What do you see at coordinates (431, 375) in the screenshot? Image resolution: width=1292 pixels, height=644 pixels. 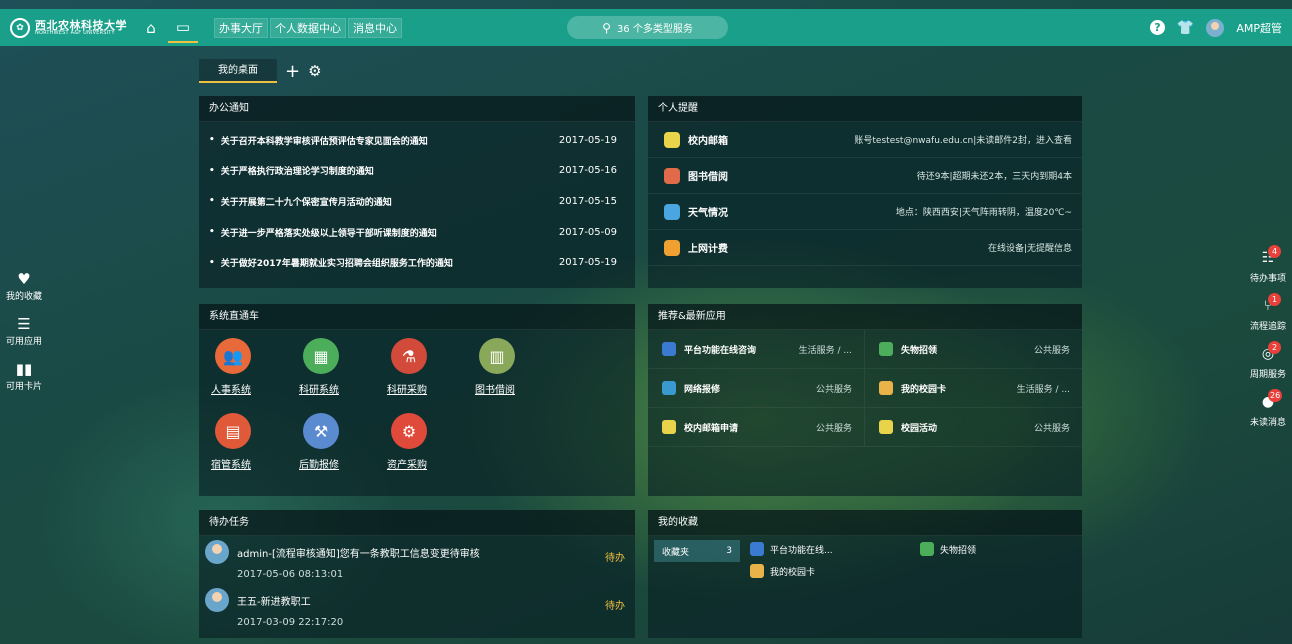 I see `system-shortcut: ⚗ 科研采购` at bounding box center [431, 375].